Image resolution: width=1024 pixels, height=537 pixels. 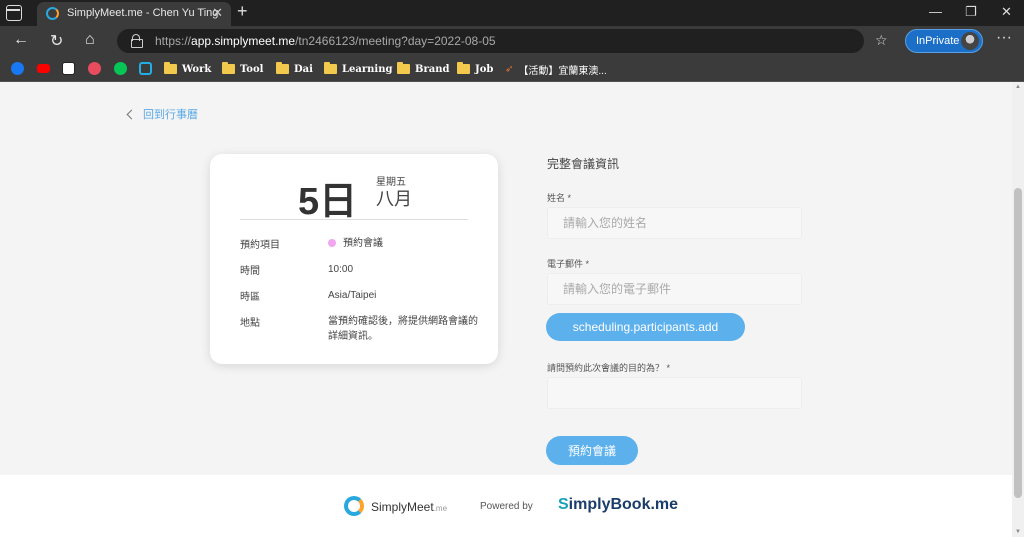 What do you see at coordinates (1018, 532) in the screenshot?
I see `scroll-down-icon: ▼` at bounding box center [1018, 532].